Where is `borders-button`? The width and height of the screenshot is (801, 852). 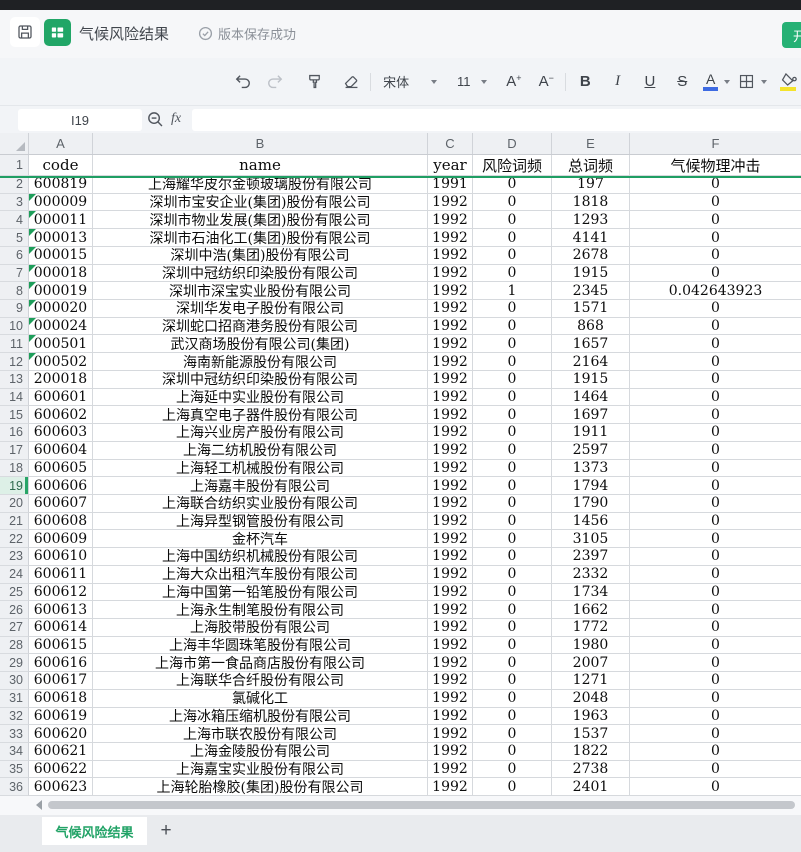 borders-button is located at coordinates (753, 82).